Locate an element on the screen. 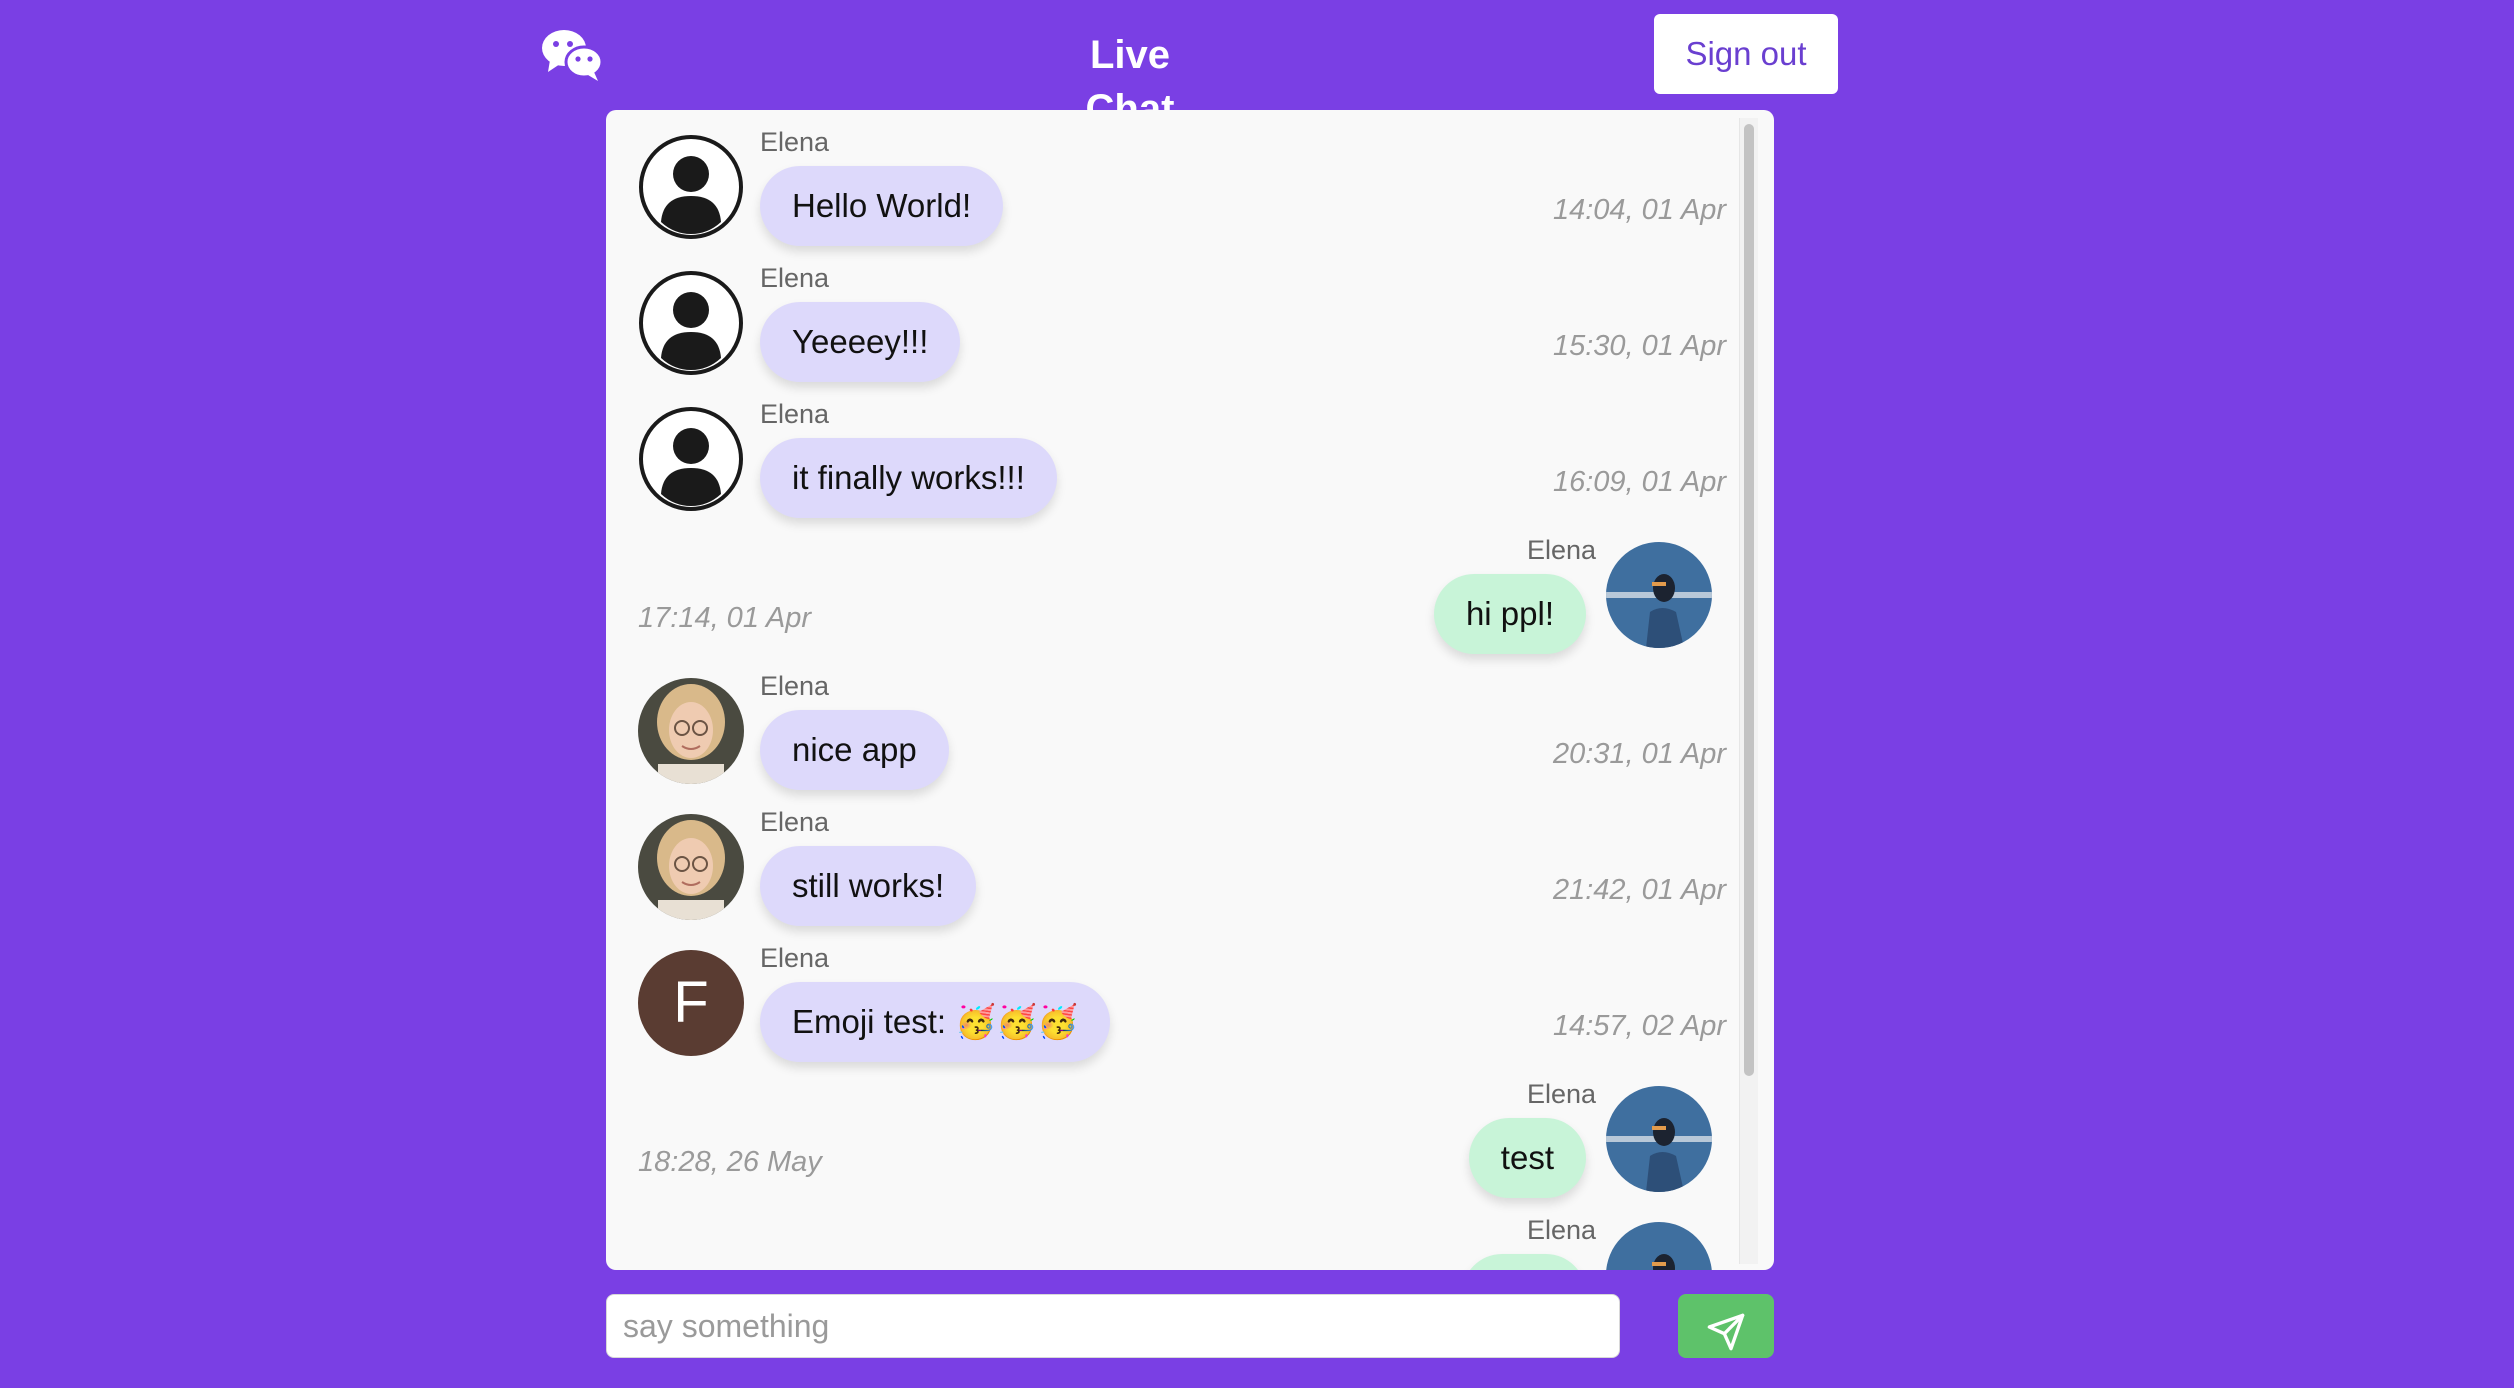  wechat-icon is located at coordinates (573, 55).